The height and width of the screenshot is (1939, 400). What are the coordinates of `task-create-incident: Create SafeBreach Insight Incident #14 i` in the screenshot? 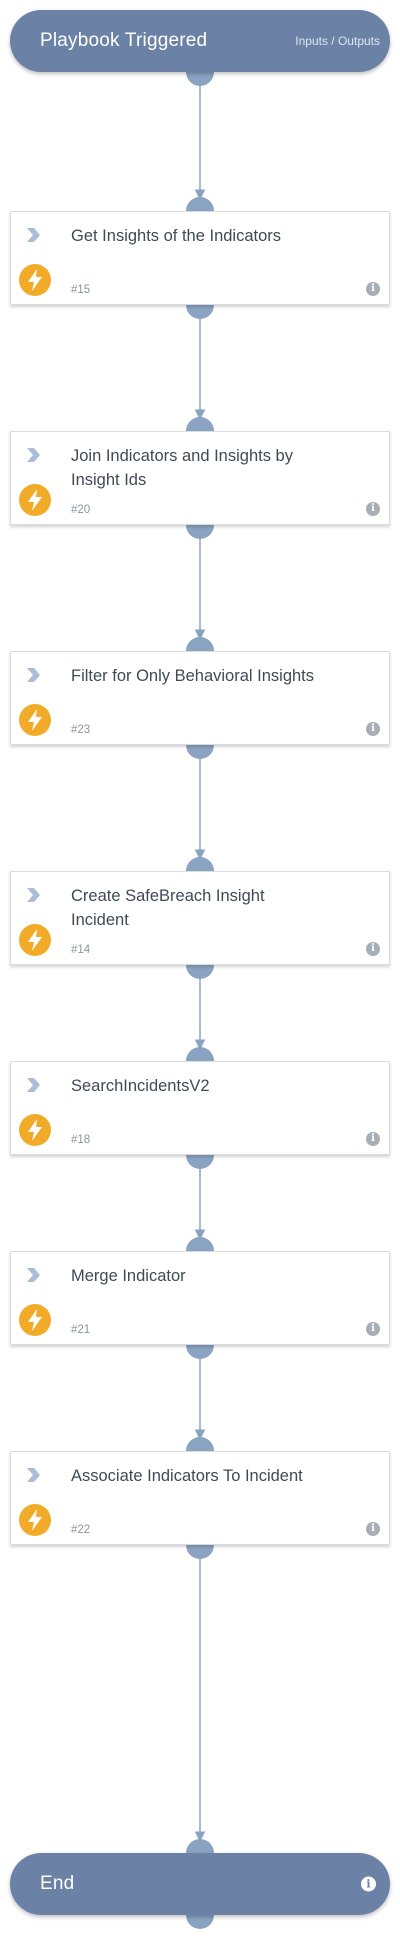 It's located at (200, 918).